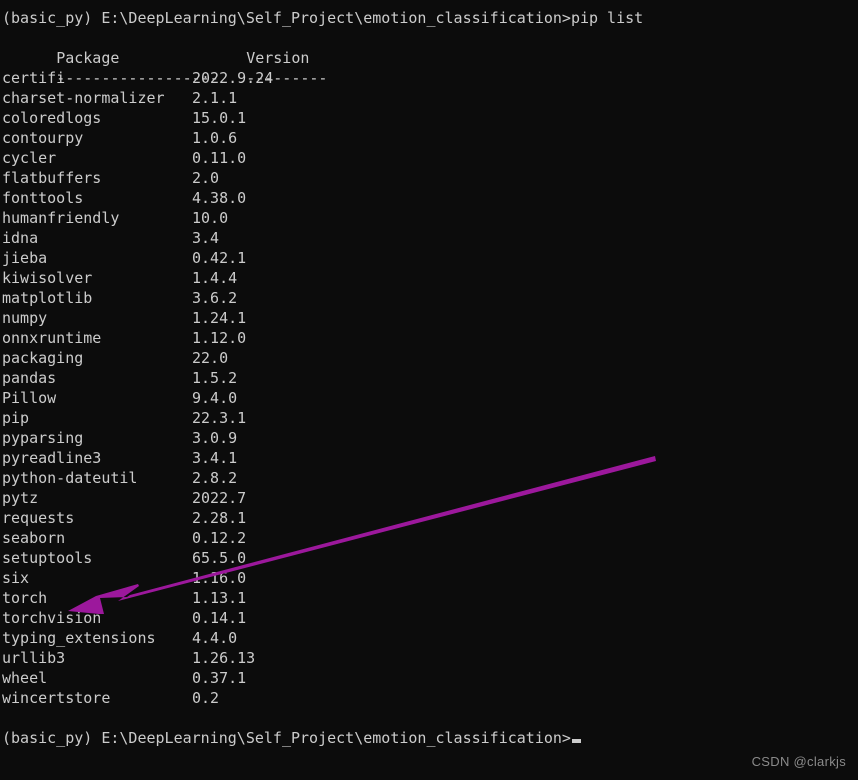 The image size is (858, 780). What do you see at coordinates (219, 198) in the screenshot?
I see `package-version: 4.38.0` at bounding box center [219, 198].